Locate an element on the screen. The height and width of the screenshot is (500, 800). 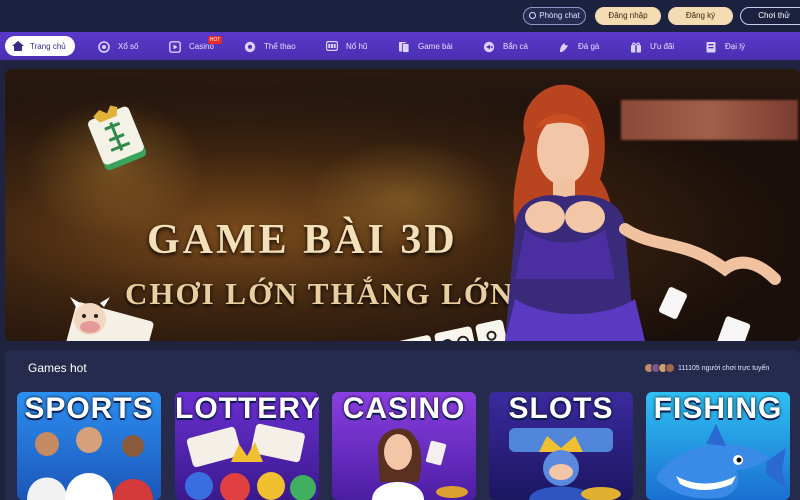
nav-item-label: Game bài is located at coordinates (435, 46).